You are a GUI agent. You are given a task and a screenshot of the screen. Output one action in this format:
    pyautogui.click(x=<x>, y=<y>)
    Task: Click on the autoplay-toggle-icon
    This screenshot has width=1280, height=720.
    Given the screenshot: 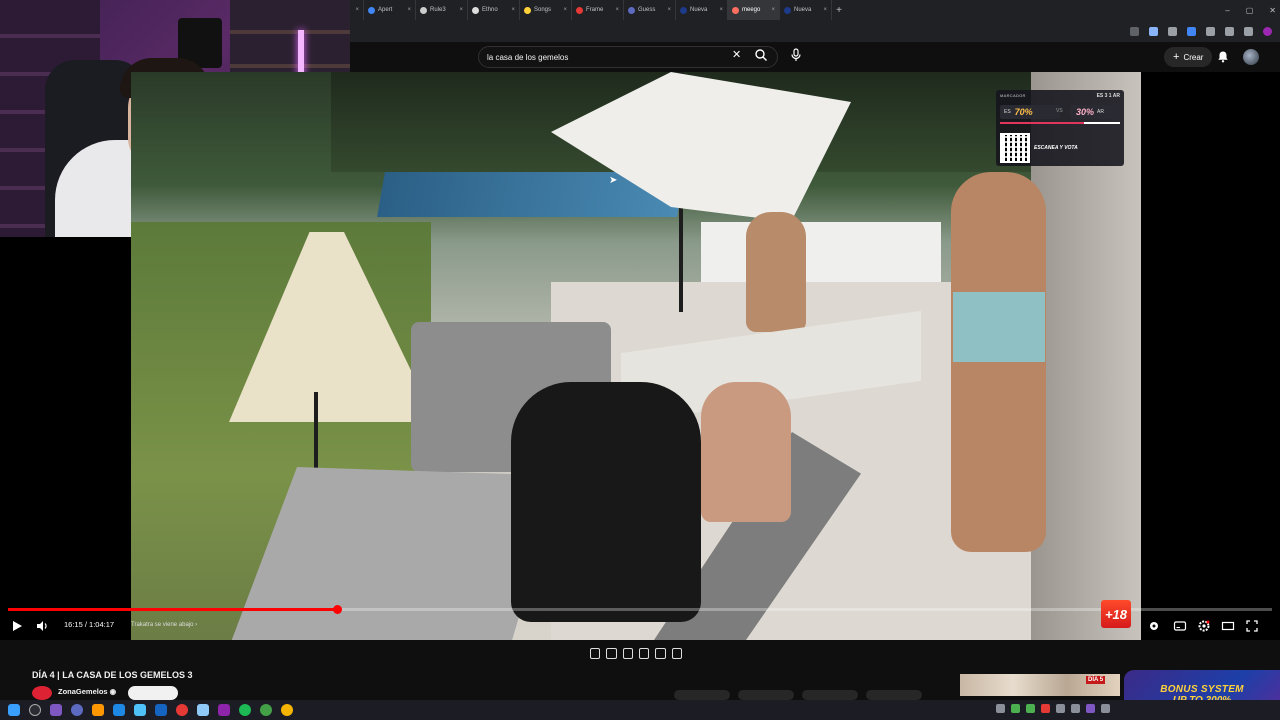 What is the action you would take?
    pyautogui.click(x=1154, y=626)
    